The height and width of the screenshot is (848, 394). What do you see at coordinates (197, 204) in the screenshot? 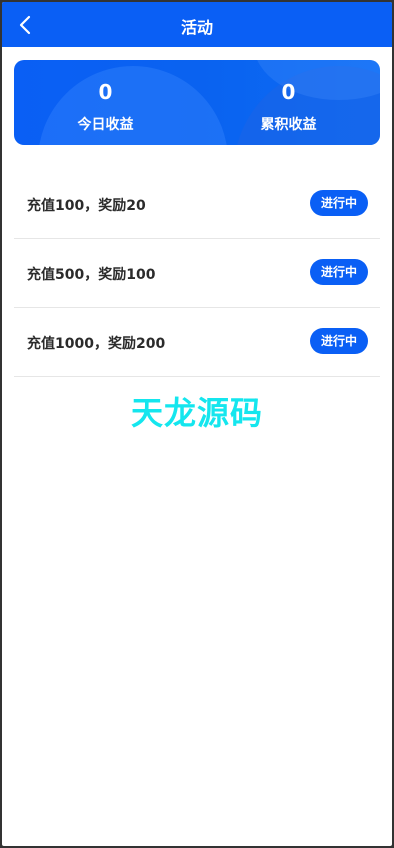
I see `list-item: 充值100，奖励20 进行中` at bounding box center [197, 204].